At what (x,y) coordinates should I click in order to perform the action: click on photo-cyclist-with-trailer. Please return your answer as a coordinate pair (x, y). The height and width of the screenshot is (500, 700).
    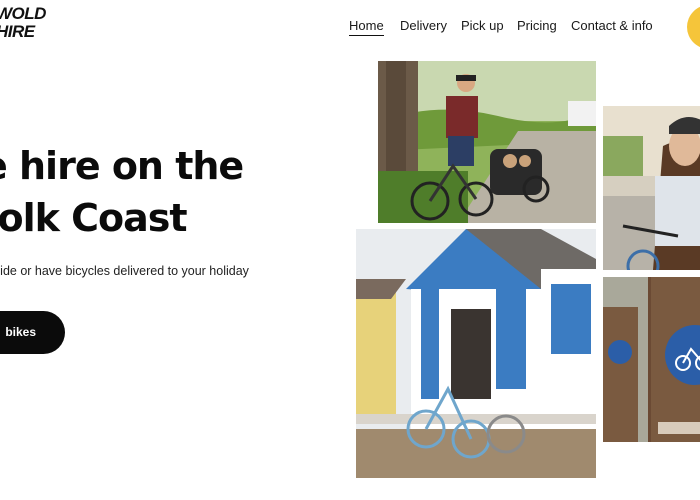
    Looking at the image, I should click on (487, 142).